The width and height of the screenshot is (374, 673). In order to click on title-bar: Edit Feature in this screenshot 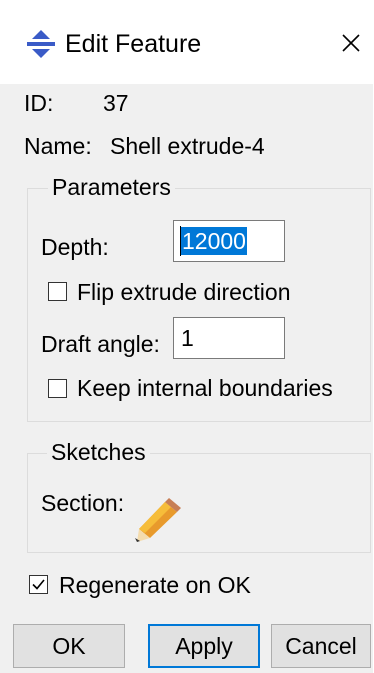, I will do `click(186, 42)`.